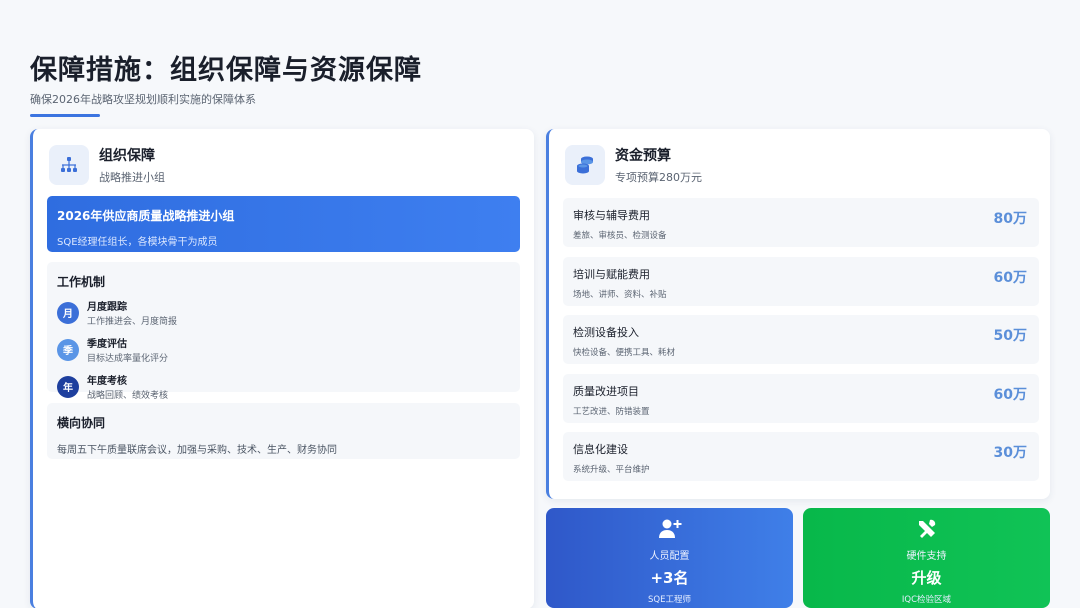 This screenshot has height=608, width=1080. Describe the element at coordinates (68, 312) in the screenshot. I see `monthly-badge: 月` at that location.